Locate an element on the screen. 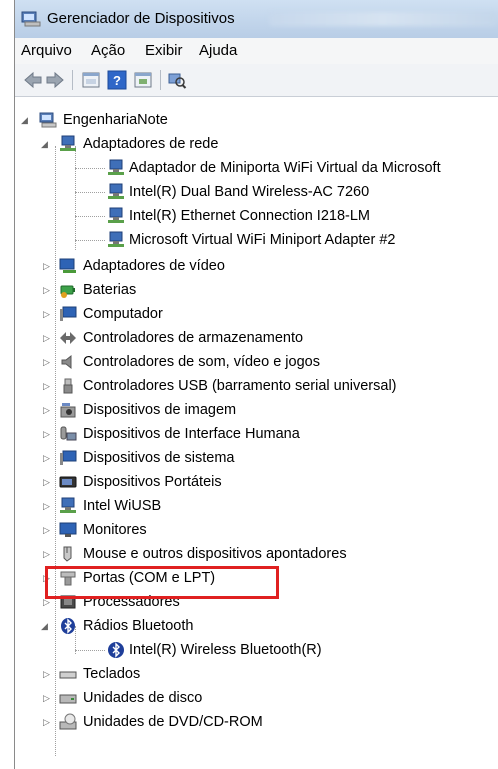 The image size is (498, 769). device-manager-icon is located at coordinates (31, 19).